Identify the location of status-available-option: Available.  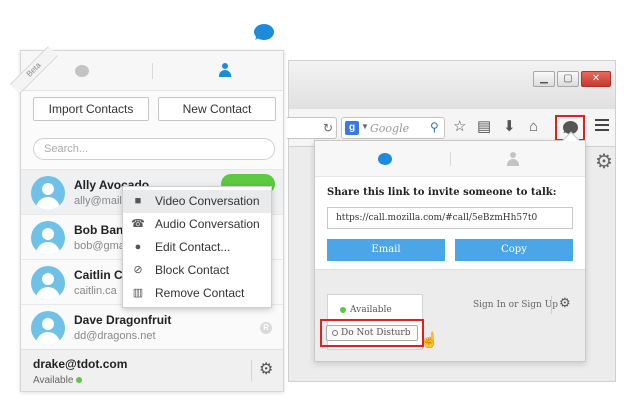
(366, 310).